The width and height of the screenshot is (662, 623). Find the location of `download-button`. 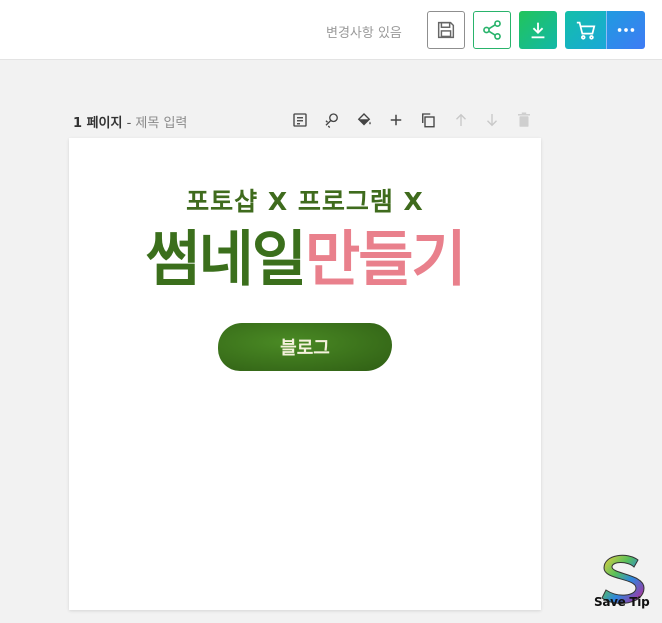

download-button is located at coordinates (538, 30).